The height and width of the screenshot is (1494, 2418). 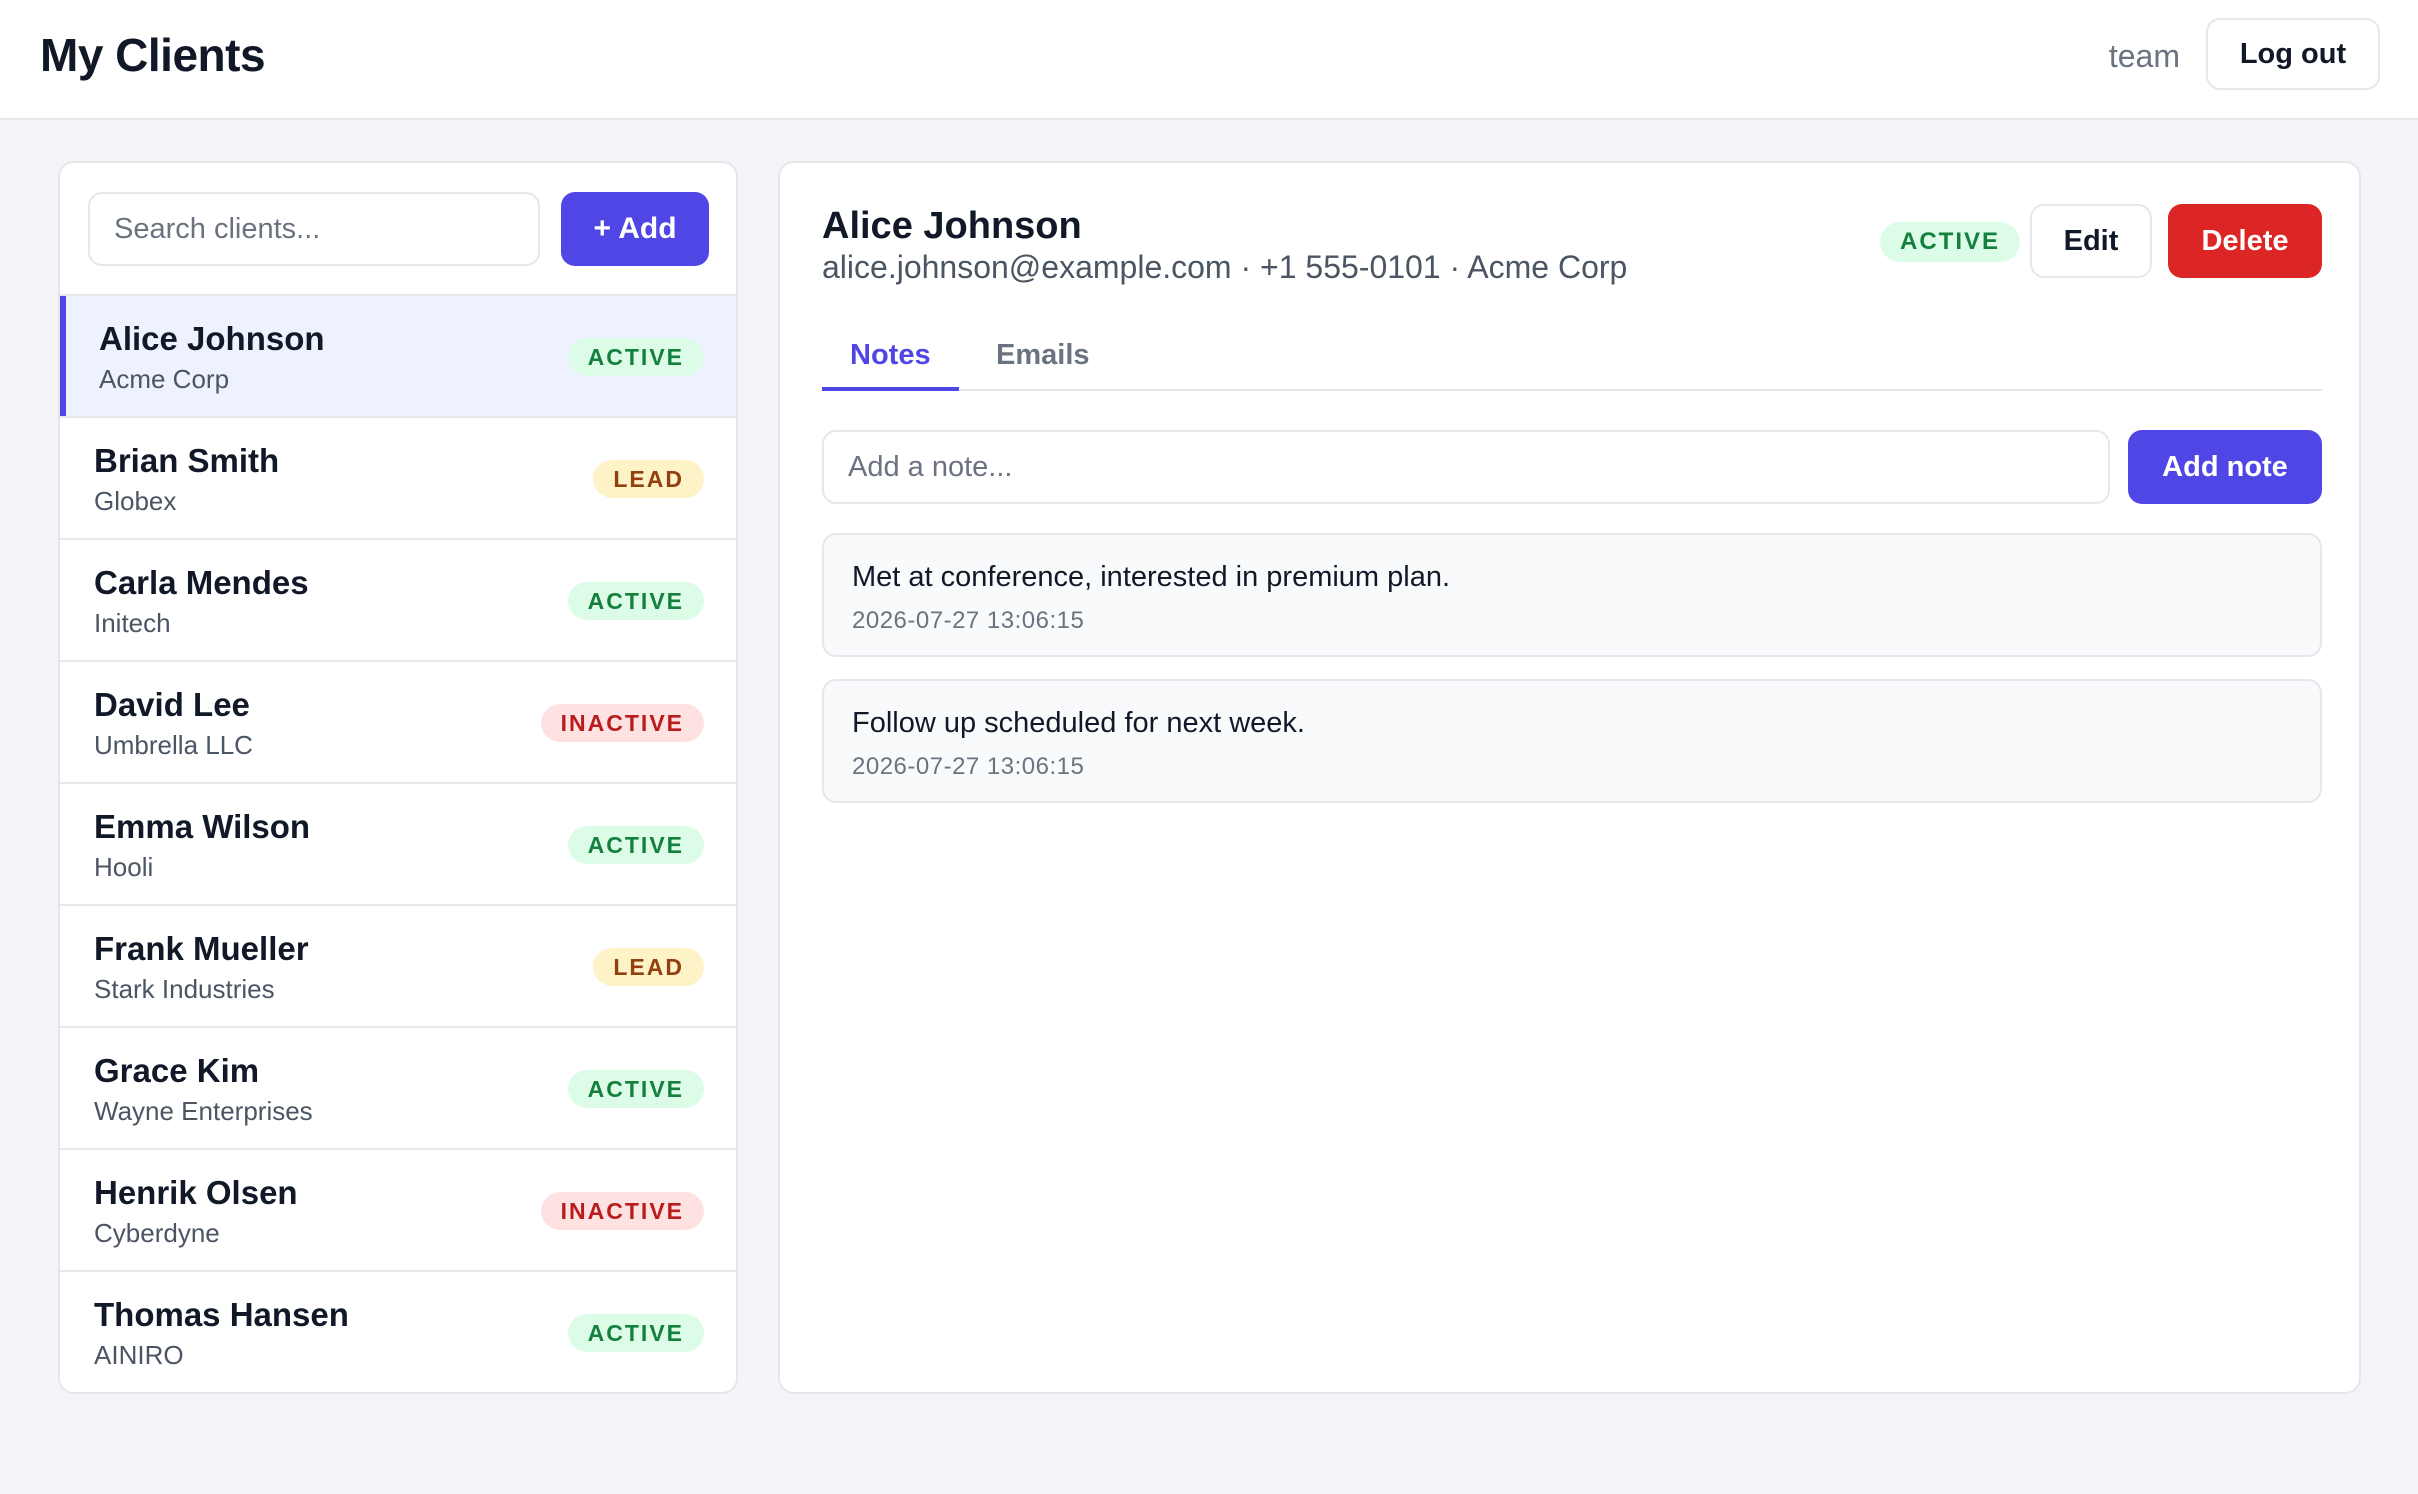 I want to click on client-name: Emma Wilson, so click(x=202, y=826).